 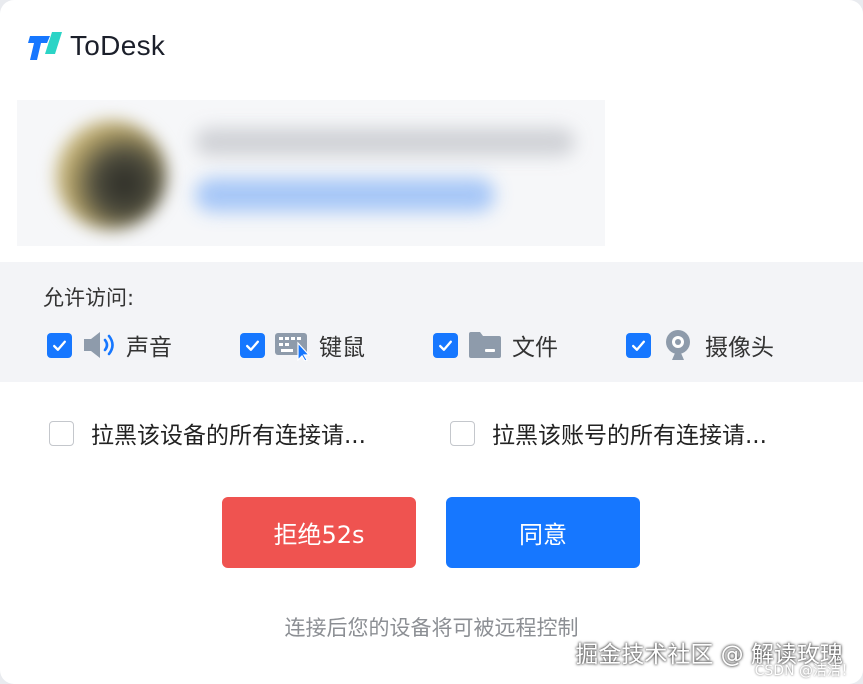 What do you see at coordinates (485, 345) in the screenshot?
I see `folder-icon` at bounding box center [485, 345].